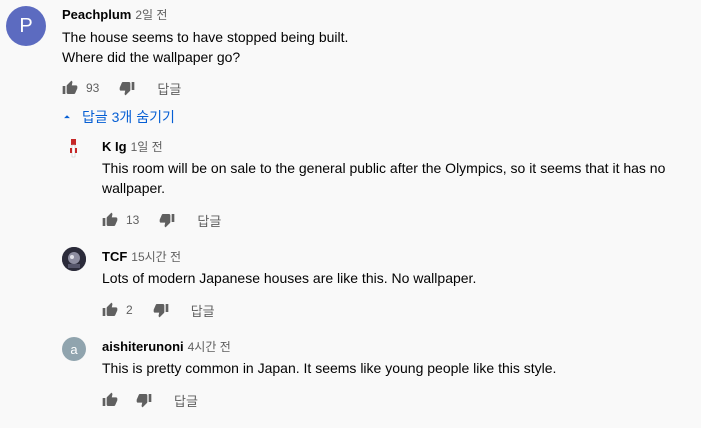 The image size is (701, 428). Describe the element at coordinates (156, 257) in the screenshot. I see `reply-time: 15시간 전` at that location.